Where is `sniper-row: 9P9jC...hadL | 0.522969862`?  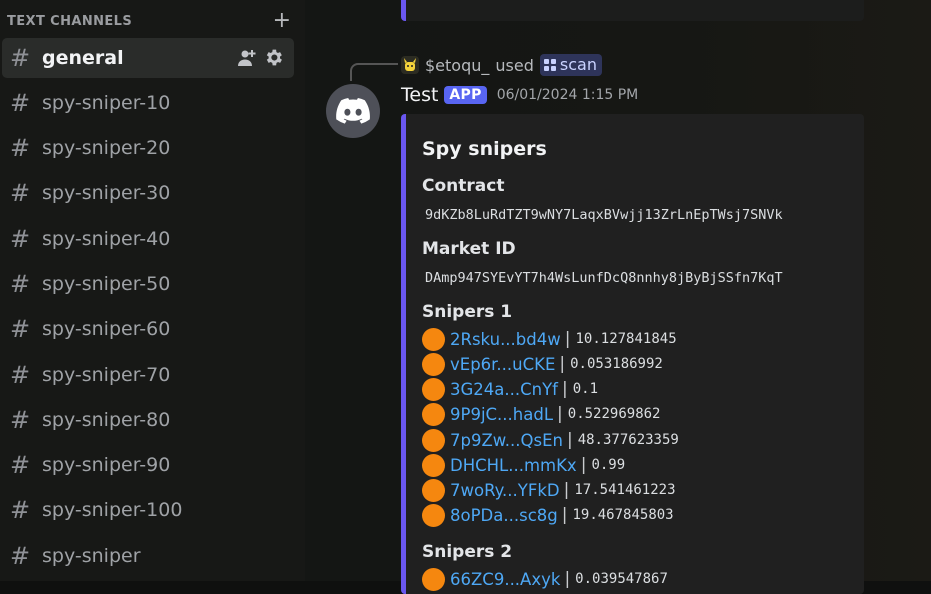
sniper-row: 9P9jC...hadL | 0.522969862 is located at coordinates (541, 414).